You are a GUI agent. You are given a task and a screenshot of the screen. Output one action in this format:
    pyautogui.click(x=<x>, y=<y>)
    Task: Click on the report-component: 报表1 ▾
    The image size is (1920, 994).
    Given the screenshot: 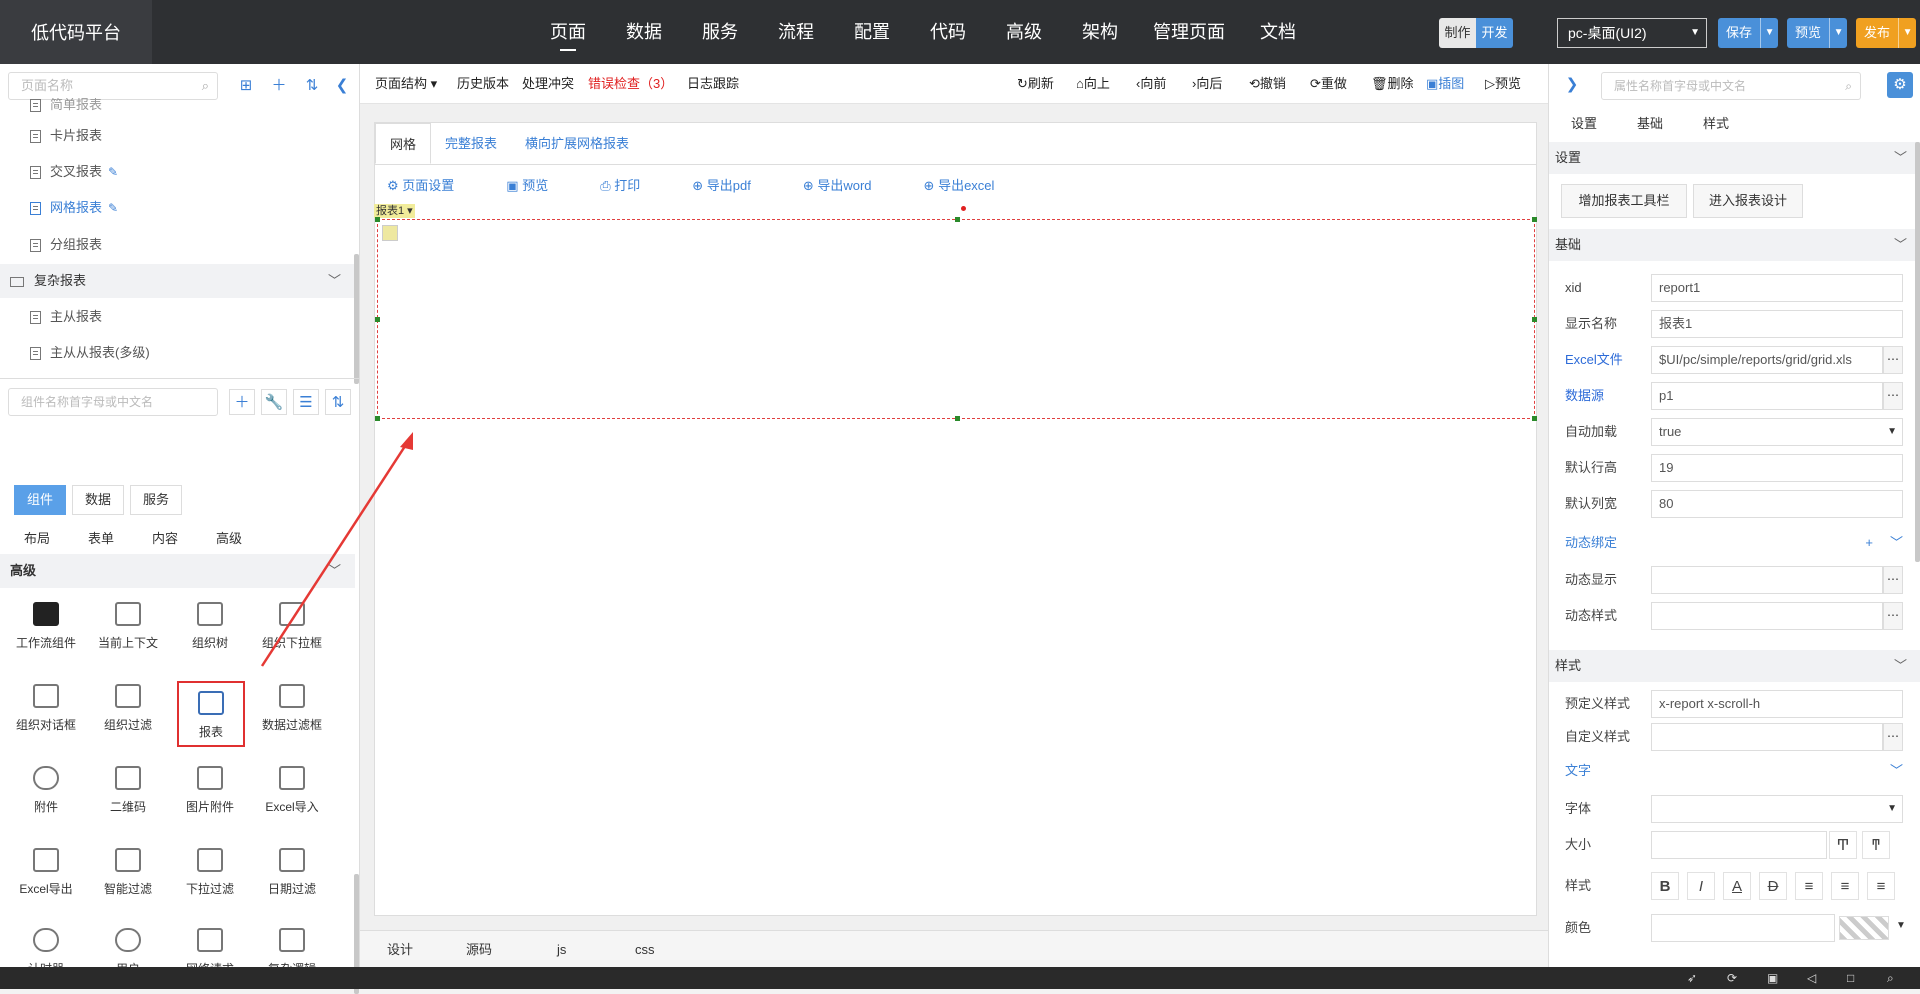 What is the action you would take?
    pyautogui.click(x=955, y=312)
    